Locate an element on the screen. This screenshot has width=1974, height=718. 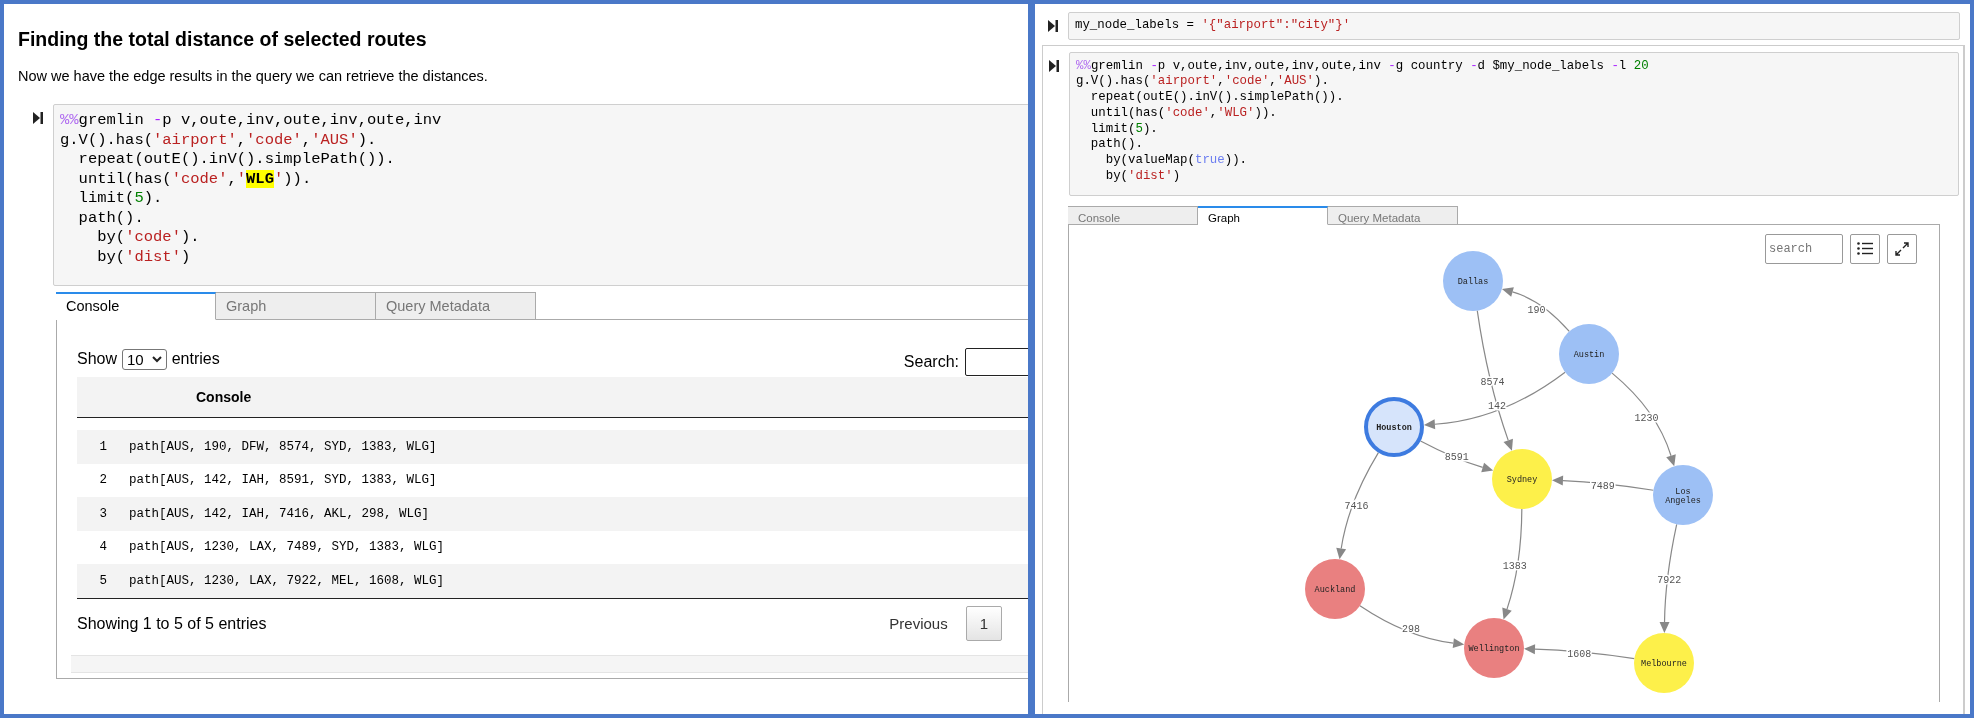
node-label: Los Angeles is located at coordinates (1683, 496).